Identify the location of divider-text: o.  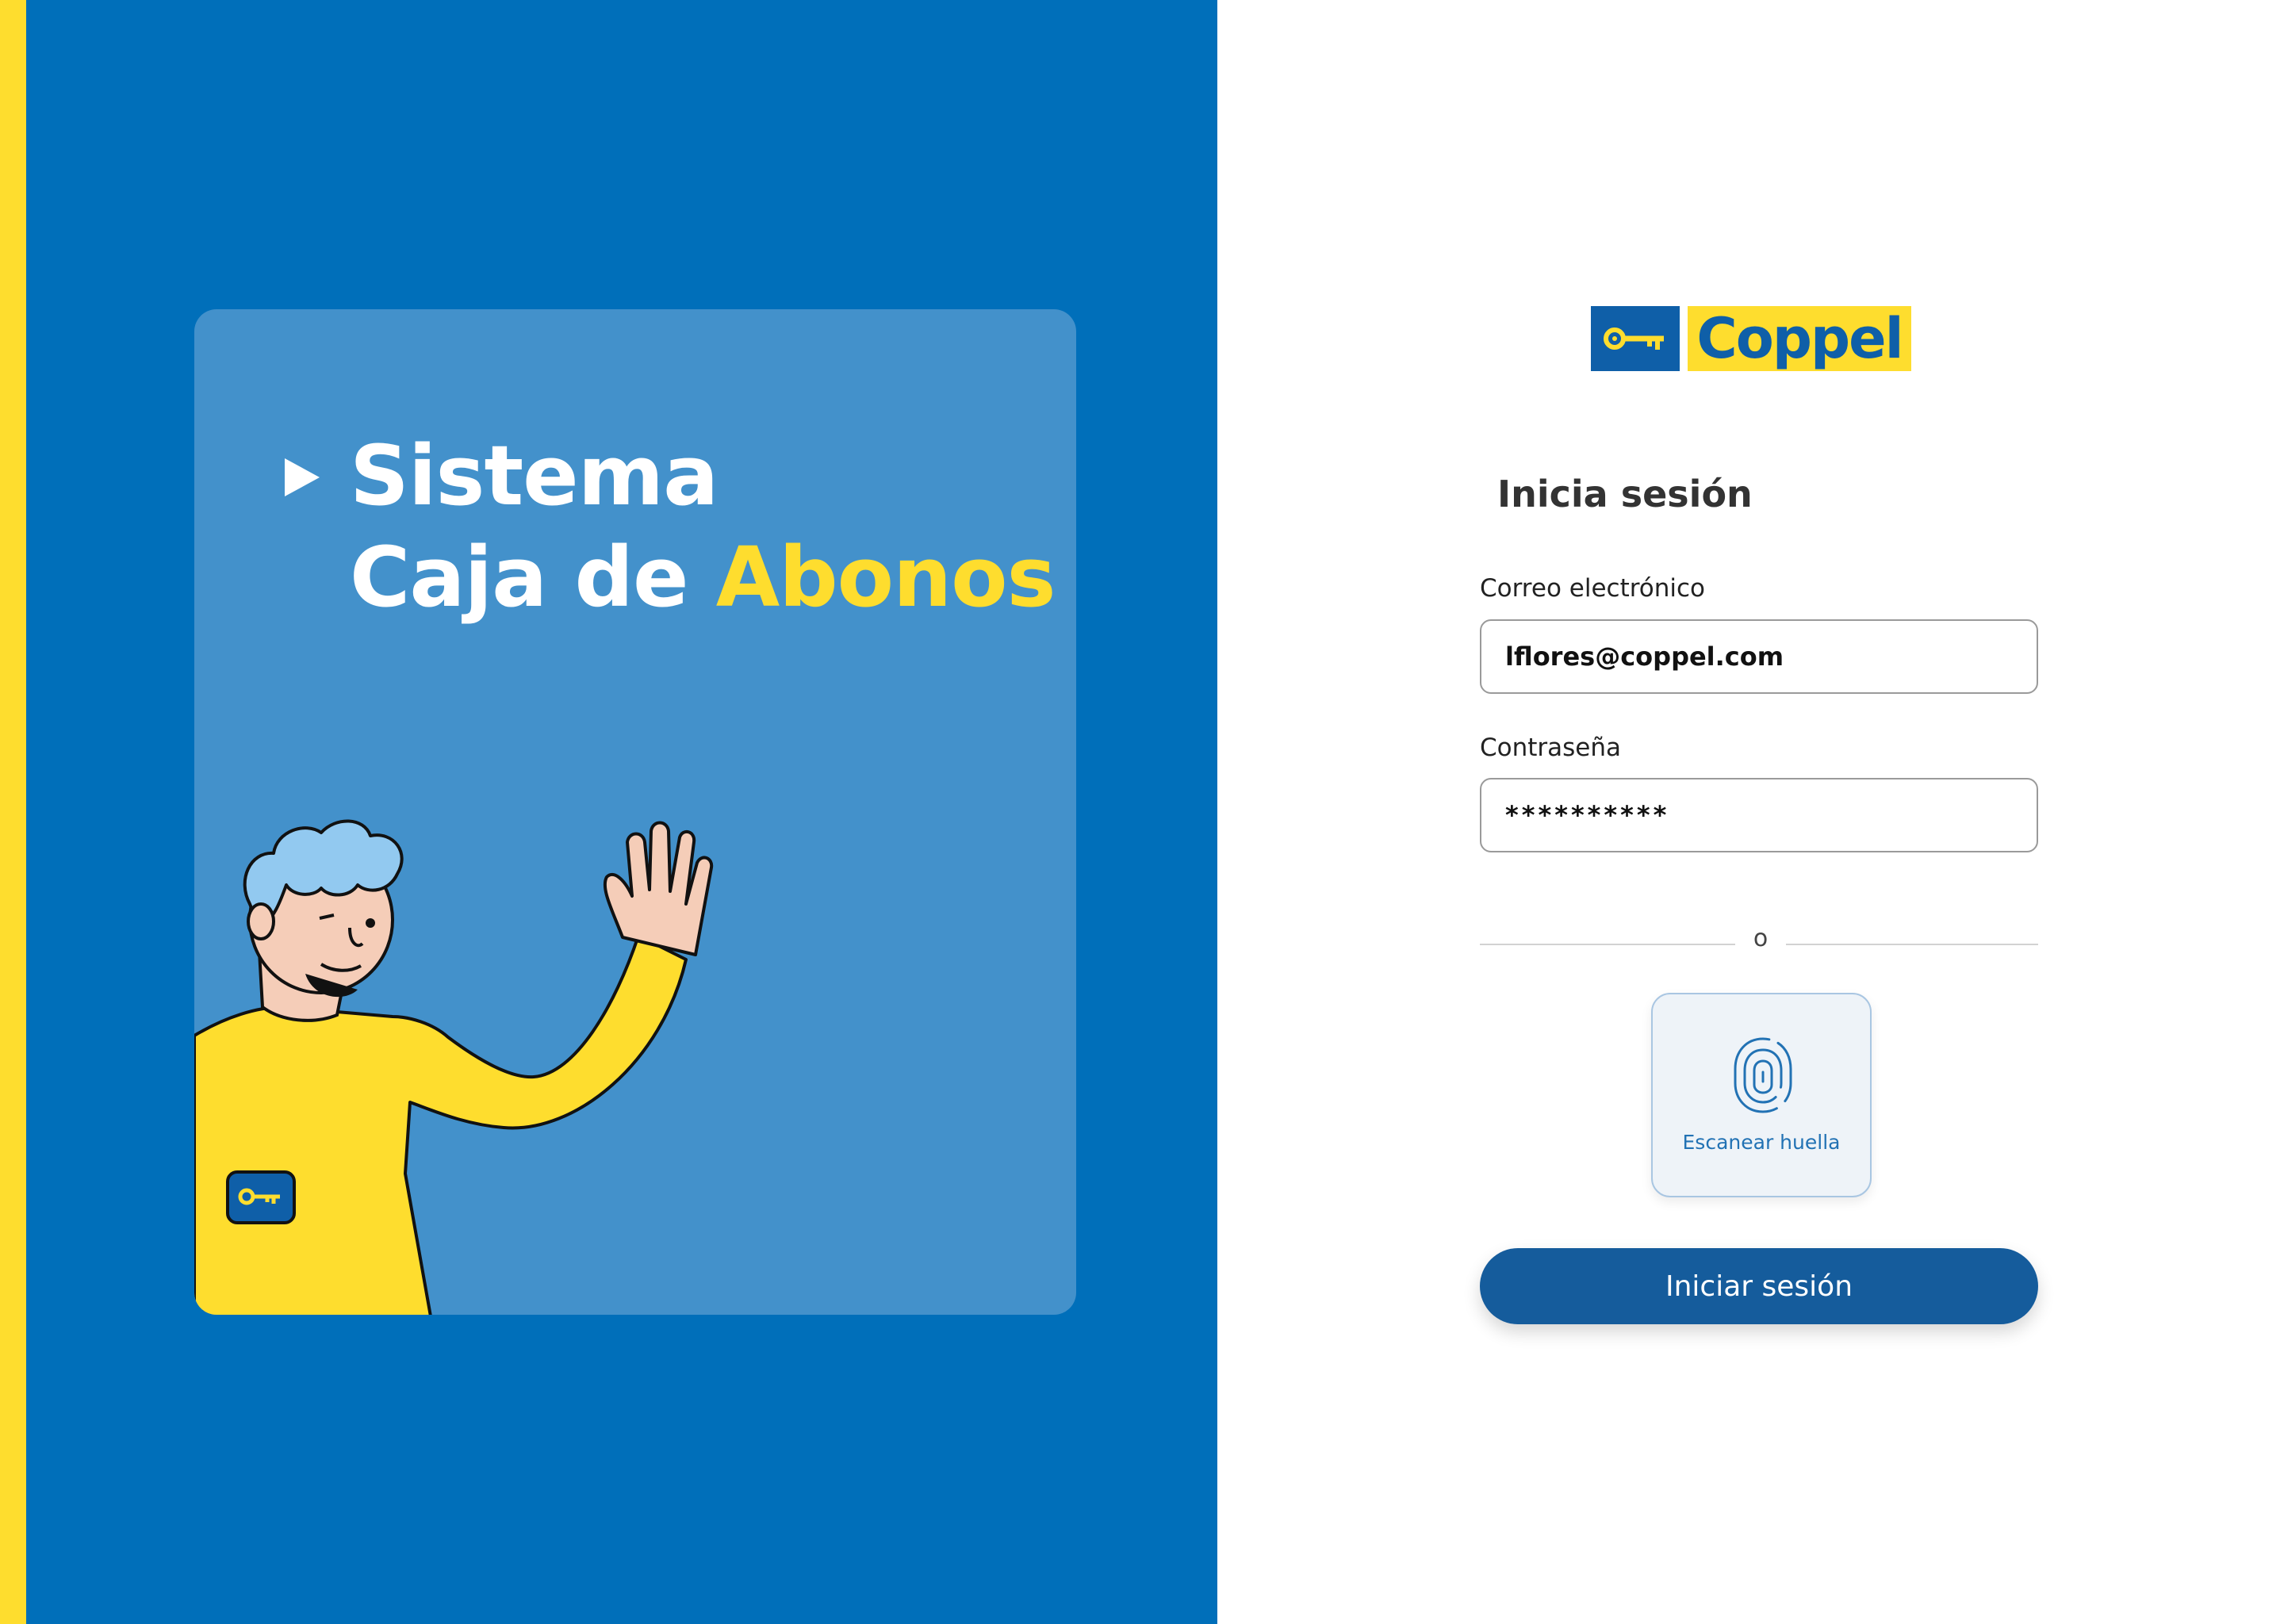
(1761, 938).